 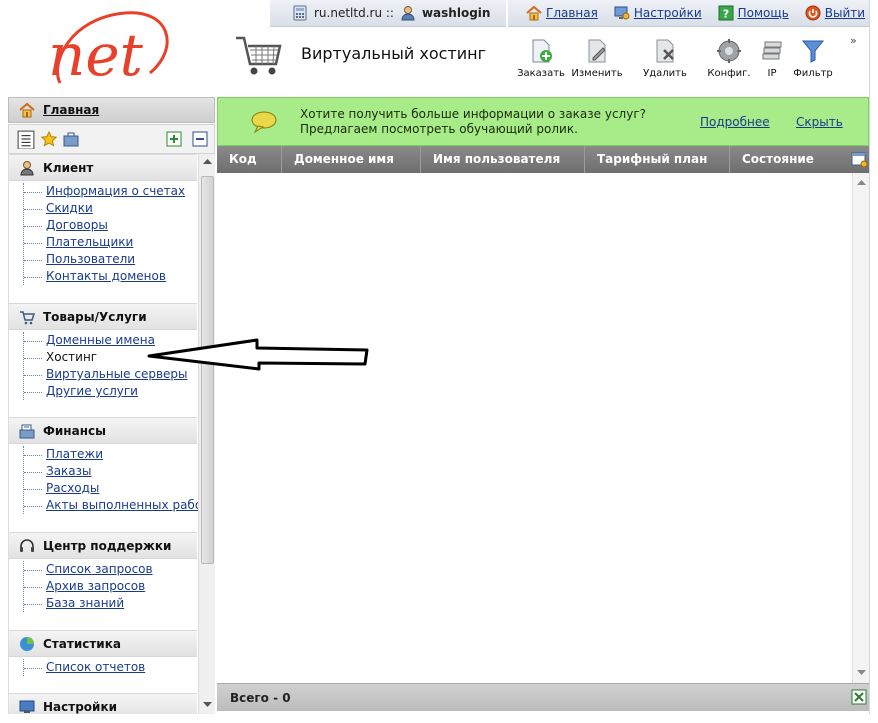 I want to click on topbar-settings-link: Настройки, so click(x=658, y=13).